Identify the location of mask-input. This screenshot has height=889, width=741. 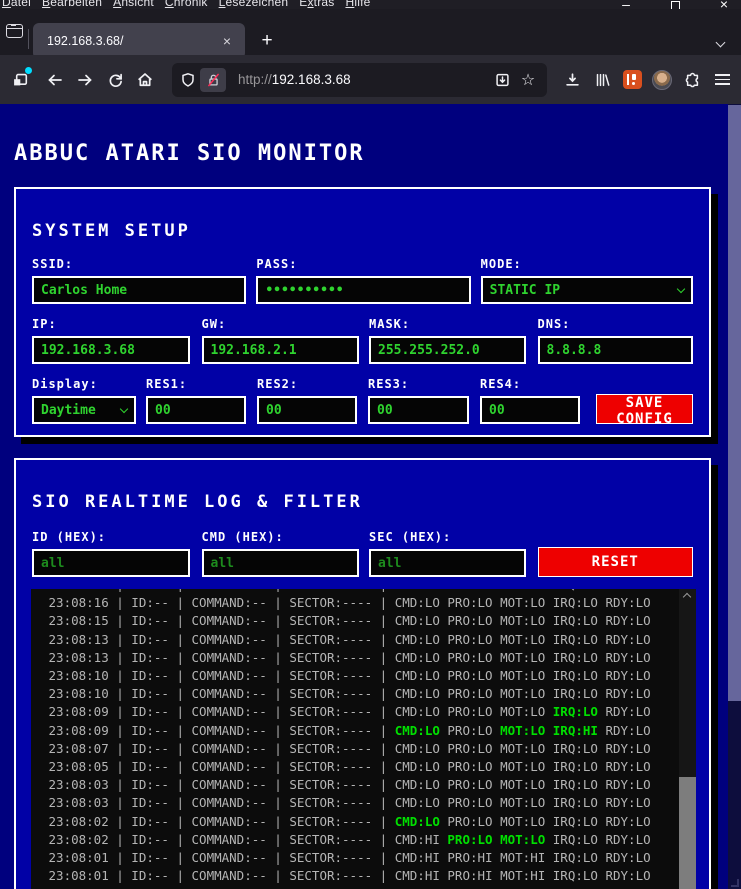
(447, 350).